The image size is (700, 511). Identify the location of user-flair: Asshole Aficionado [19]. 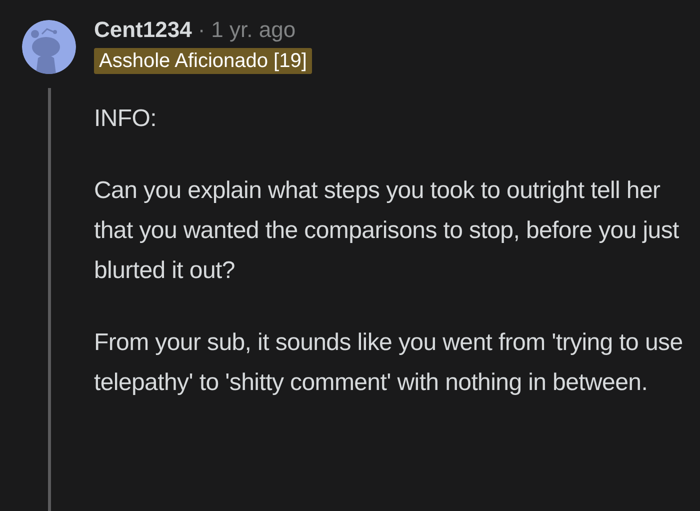
(203, 61).